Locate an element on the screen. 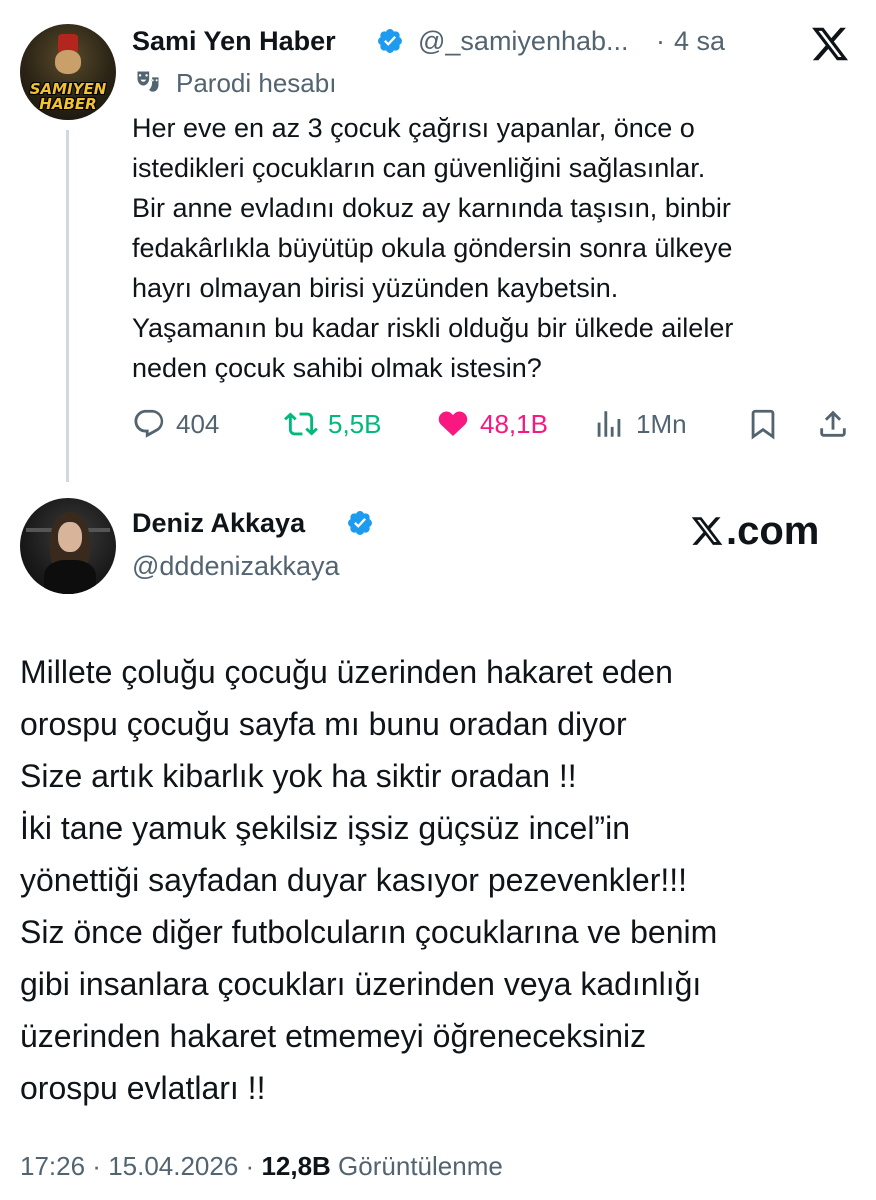  avatar is located at coordinates (68, 546).